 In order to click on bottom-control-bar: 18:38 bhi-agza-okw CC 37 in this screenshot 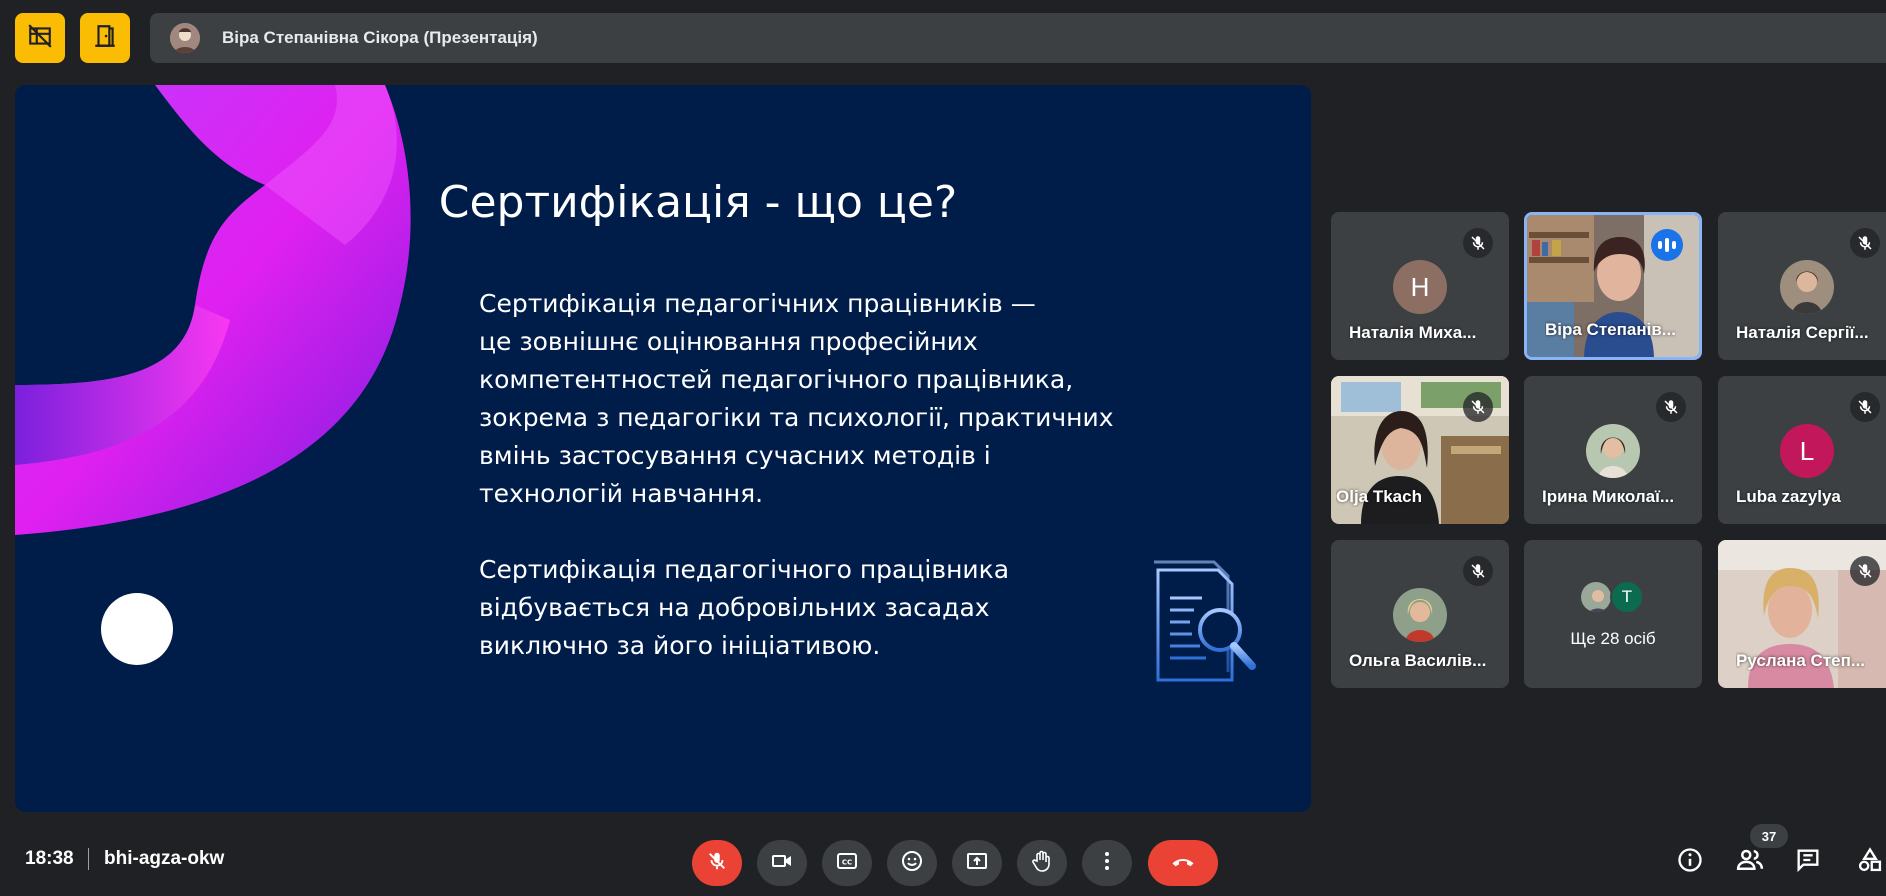, I will do `click(943, 860)`.